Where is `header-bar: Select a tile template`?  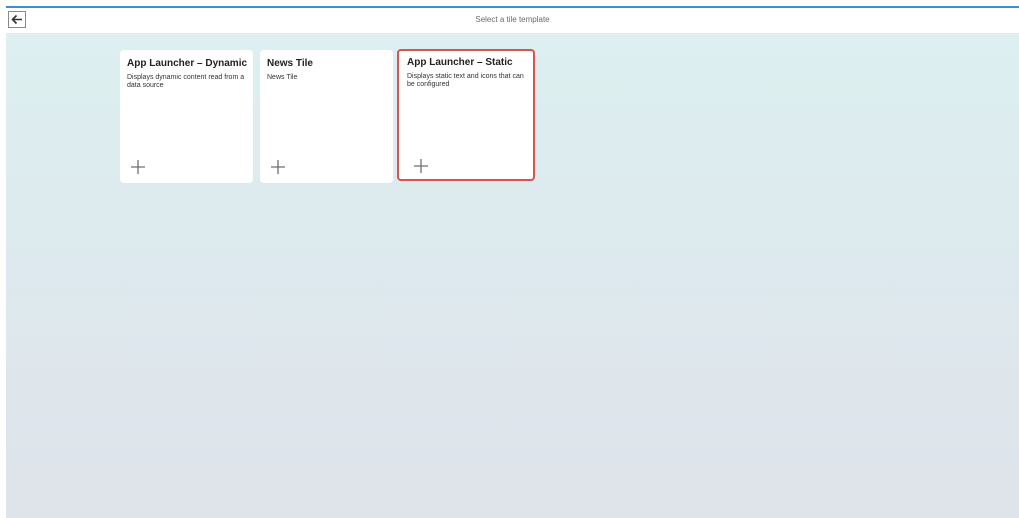 header-bar: Select a tile template is located at coordinates (512, 20).